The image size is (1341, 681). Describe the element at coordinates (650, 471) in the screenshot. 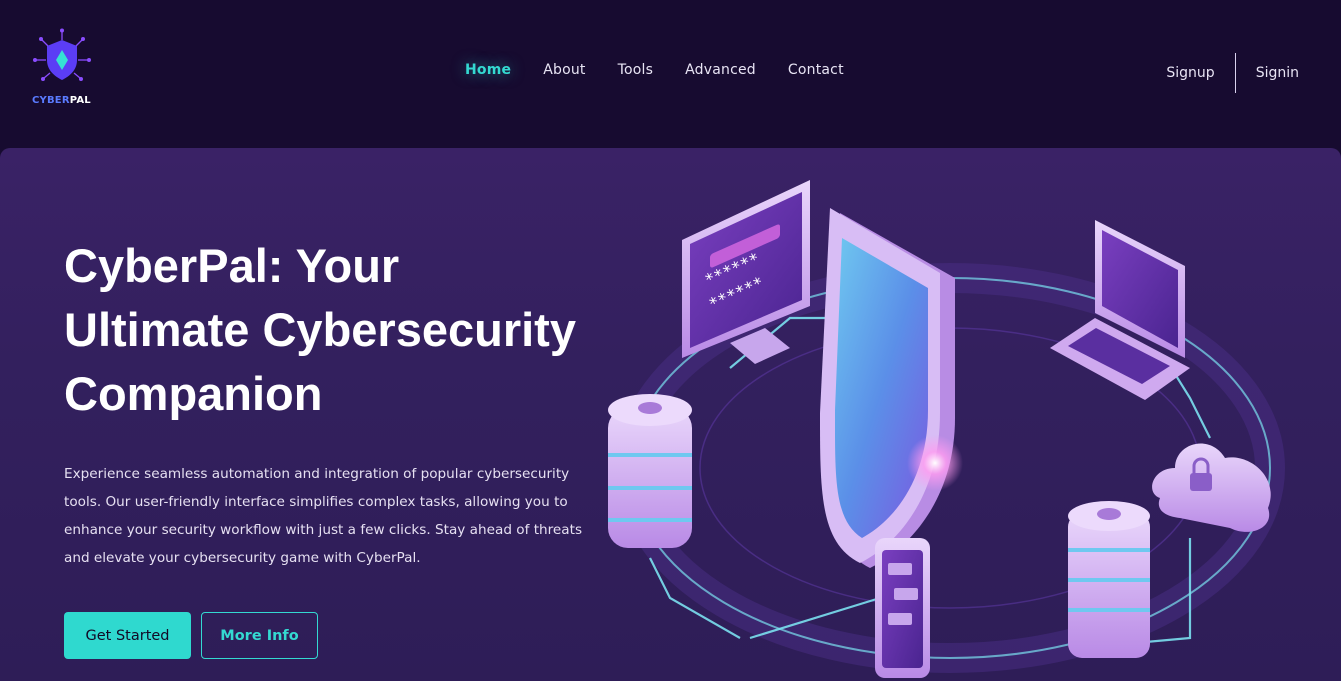

I see `server-stack-left-icon` at that location.